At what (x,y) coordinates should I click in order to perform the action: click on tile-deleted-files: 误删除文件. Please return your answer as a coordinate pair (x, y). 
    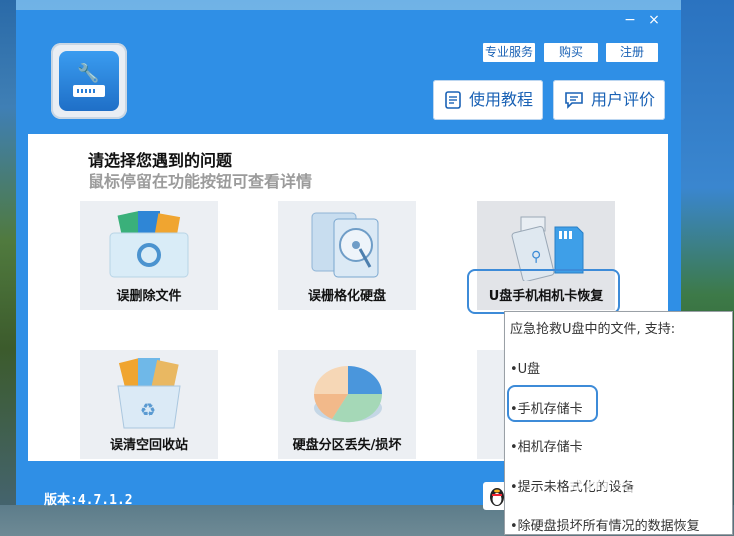
    Looking at the image, I should click on (149, 255).